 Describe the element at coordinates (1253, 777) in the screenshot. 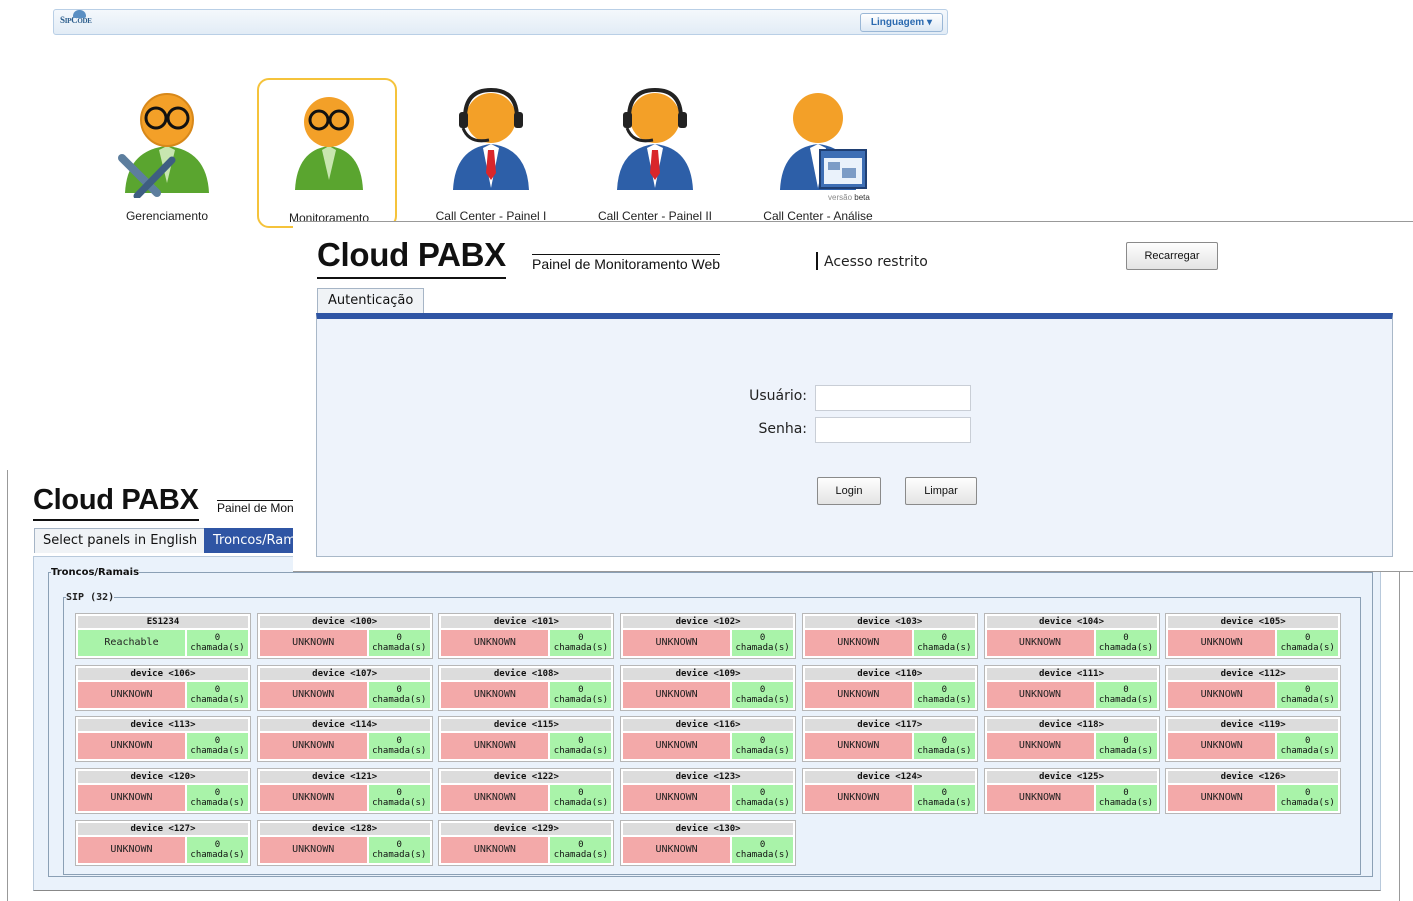

I see `device-name: device <126>` at that location.